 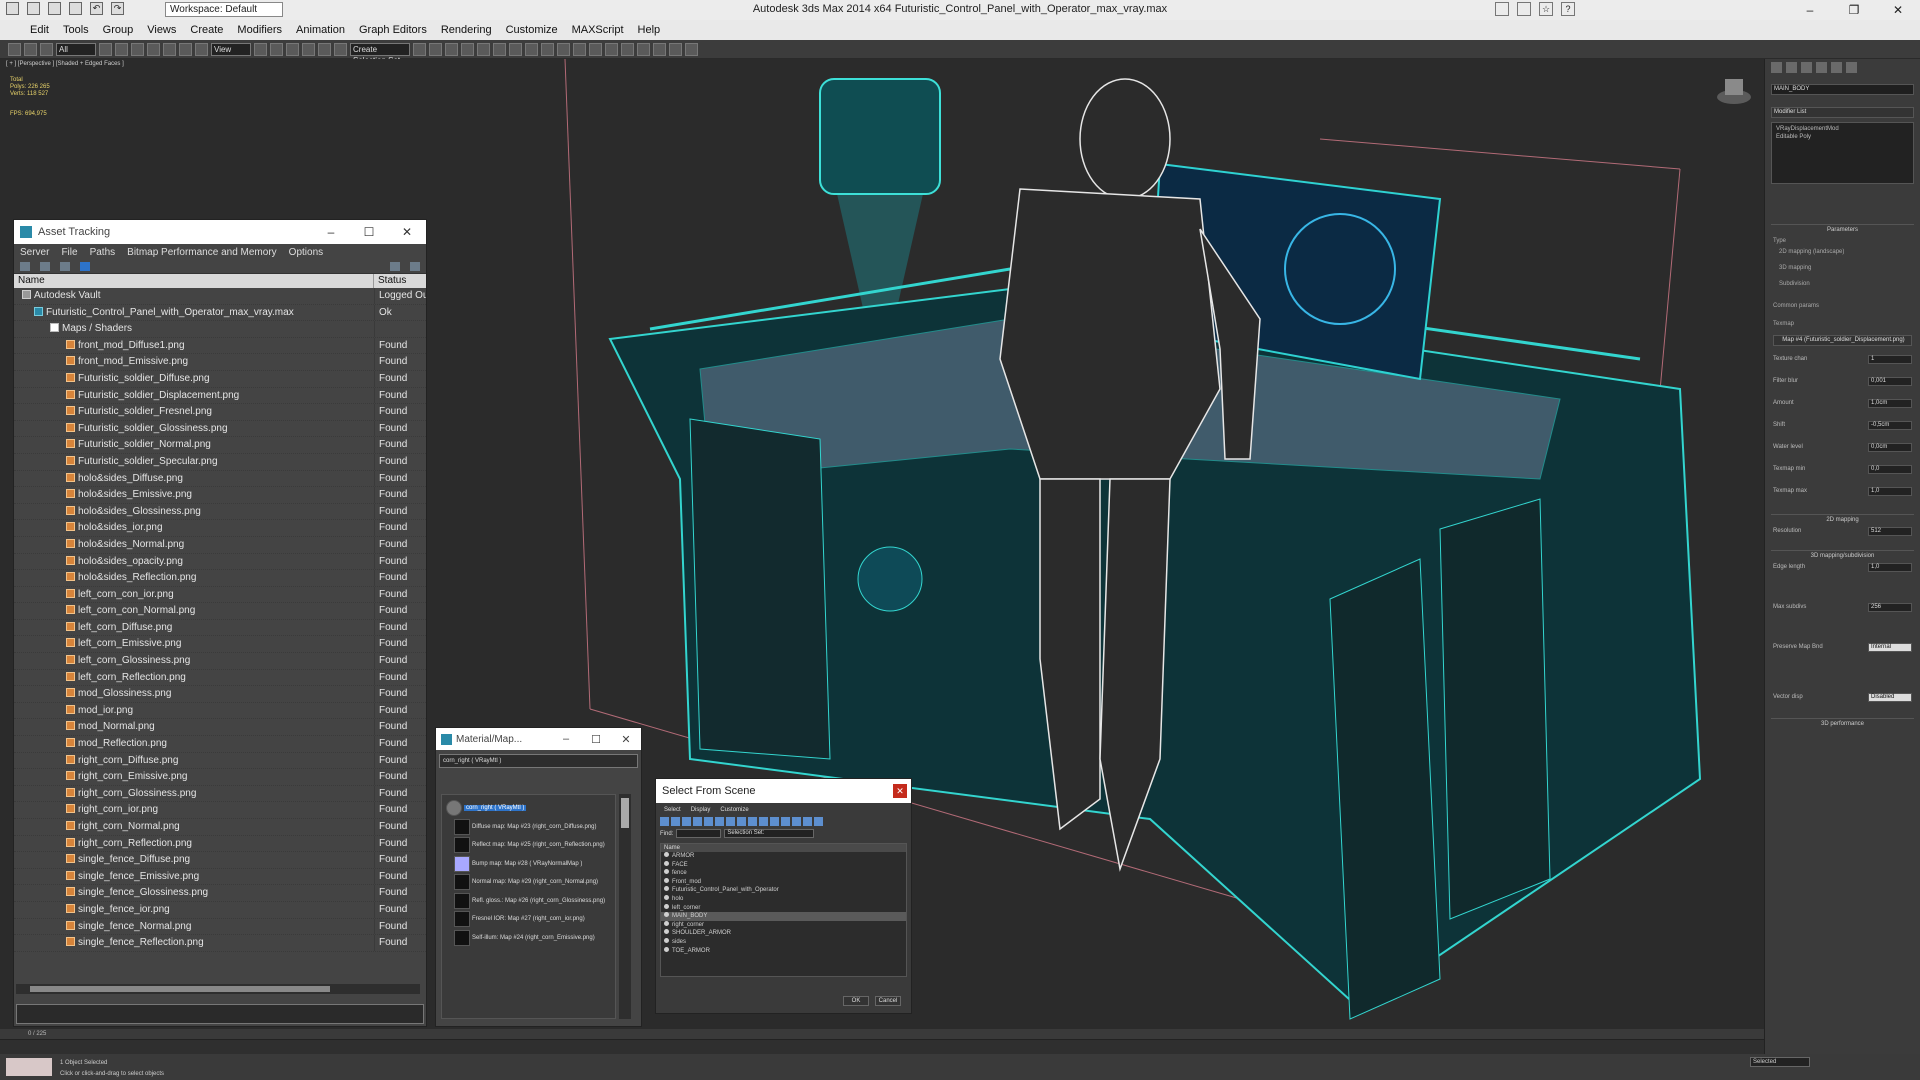 I want to click on asset-row: Futuristic_soldier_Normal.png Found, so click(x=220, y=445).